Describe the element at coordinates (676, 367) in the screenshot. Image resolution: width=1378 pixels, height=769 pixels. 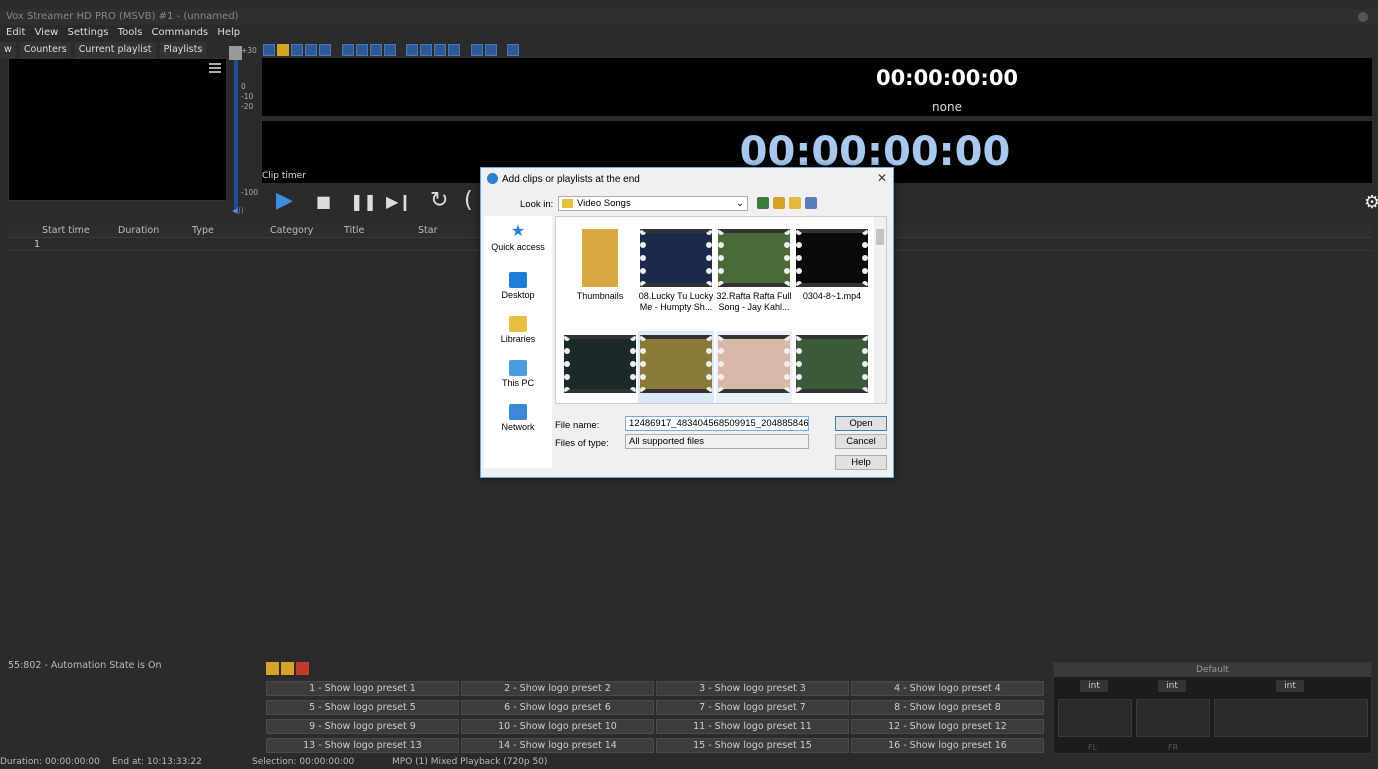
I see `file-item-selected` at that location.